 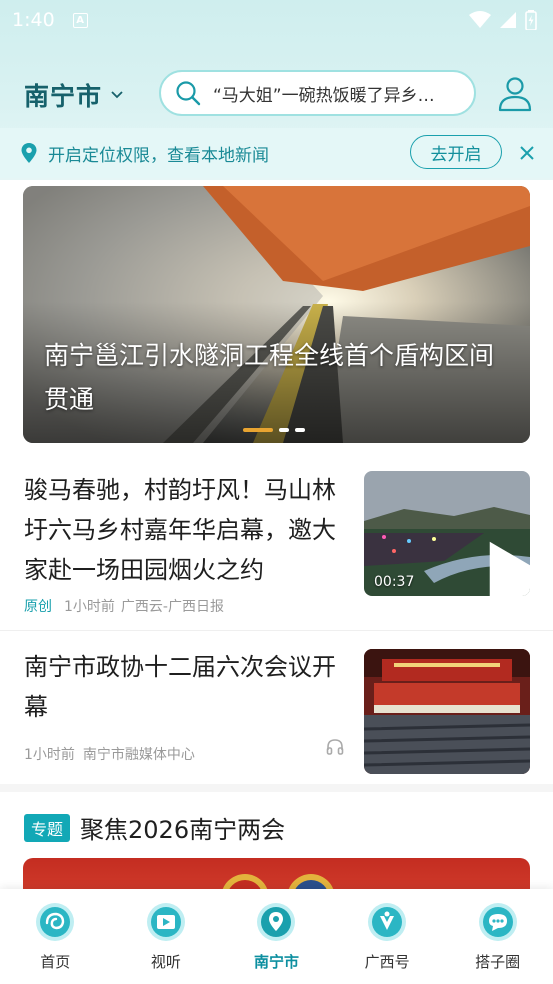 I want to click on notification-a-icon: A, so click(x=80, y=20).